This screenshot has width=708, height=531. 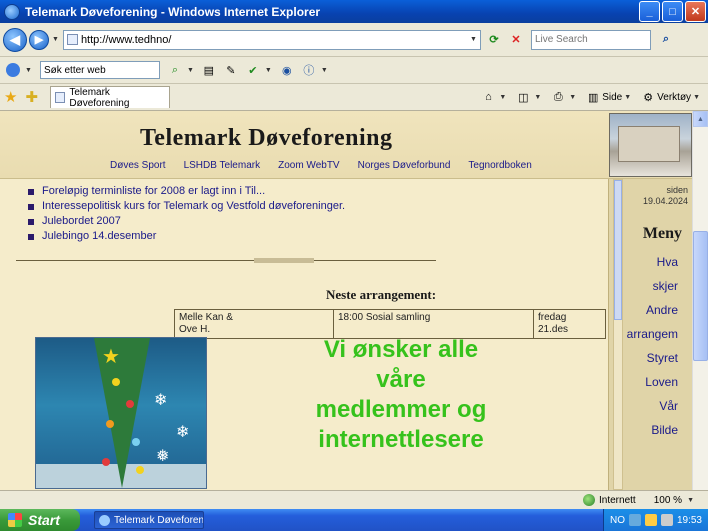 I want to click on toolbar-search-go-icon: ⌕, so click(x=175, y=70).